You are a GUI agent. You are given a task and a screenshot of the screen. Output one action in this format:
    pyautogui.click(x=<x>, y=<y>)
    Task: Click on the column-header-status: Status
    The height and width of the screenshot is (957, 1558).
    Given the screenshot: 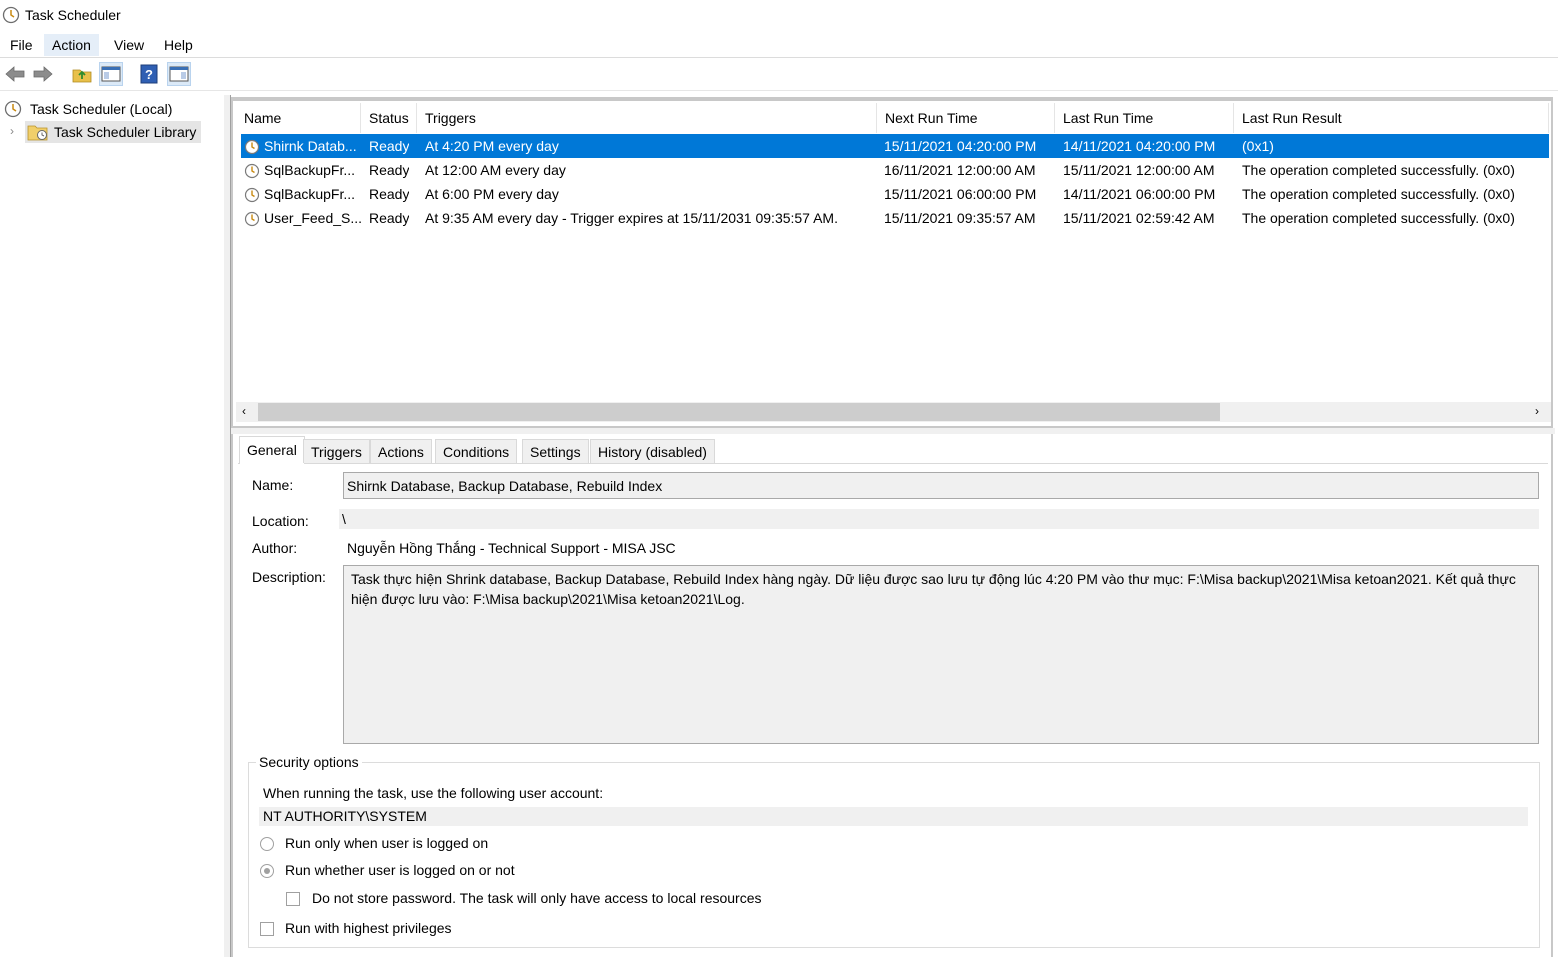 What is the action you would take?
    pyautogui.click(x=389, y=118)
    